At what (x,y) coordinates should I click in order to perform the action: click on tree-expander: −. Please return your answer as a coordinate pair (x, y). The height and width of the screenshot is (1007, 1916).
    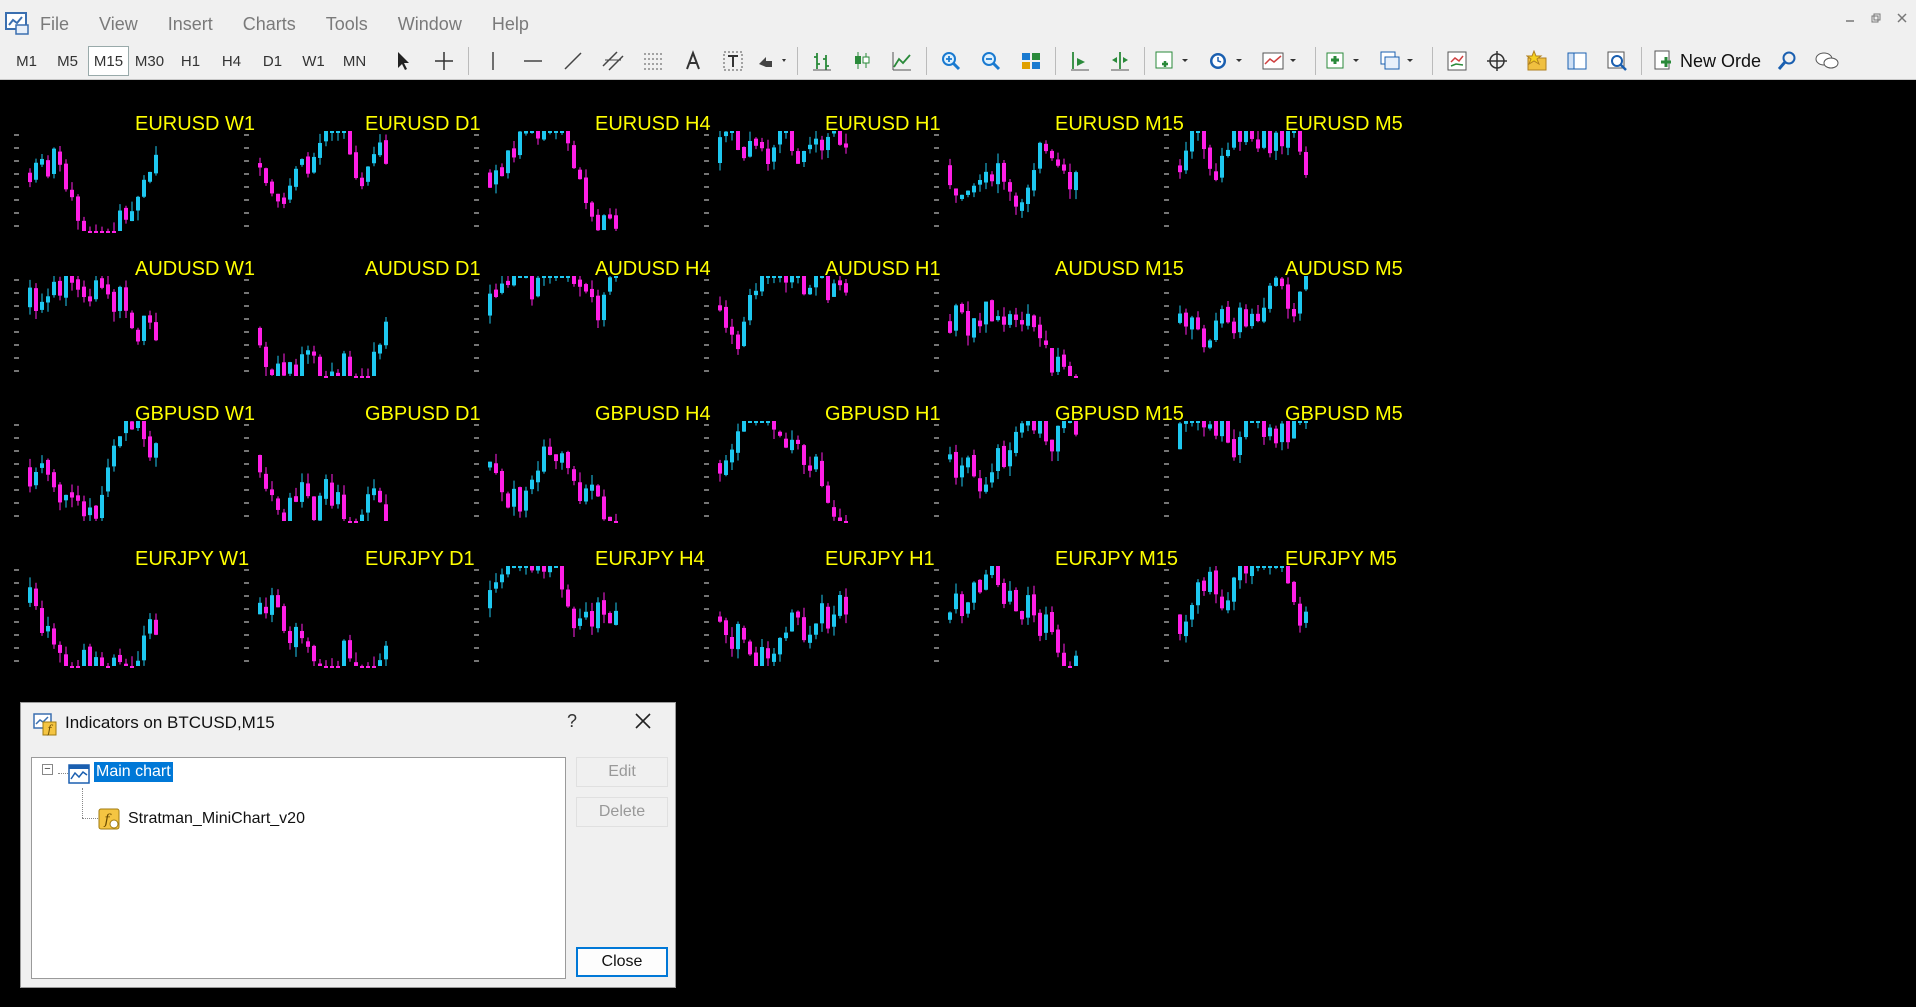
    Looking at the image, I should click on (47, 769).